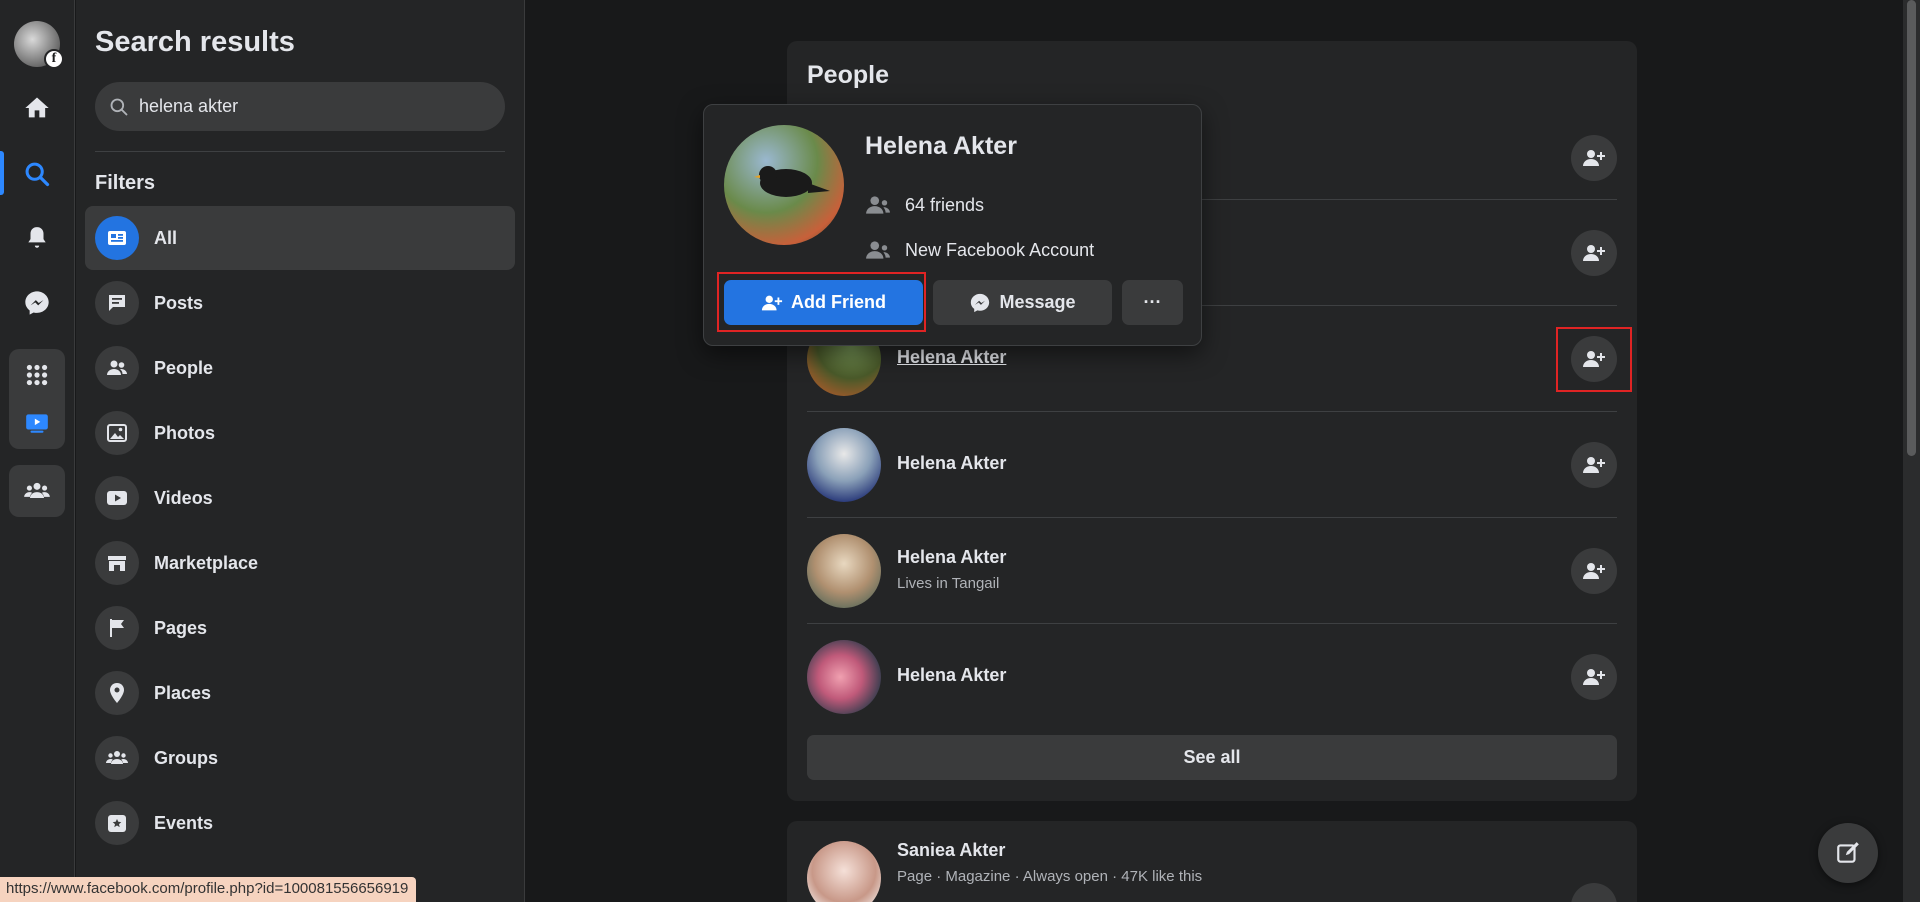 The image size is (1920, 902). What do you see at coordinates (183, 497) in the screenshot?
I see `filter-label: Videos` at bounding box center [183, 497].